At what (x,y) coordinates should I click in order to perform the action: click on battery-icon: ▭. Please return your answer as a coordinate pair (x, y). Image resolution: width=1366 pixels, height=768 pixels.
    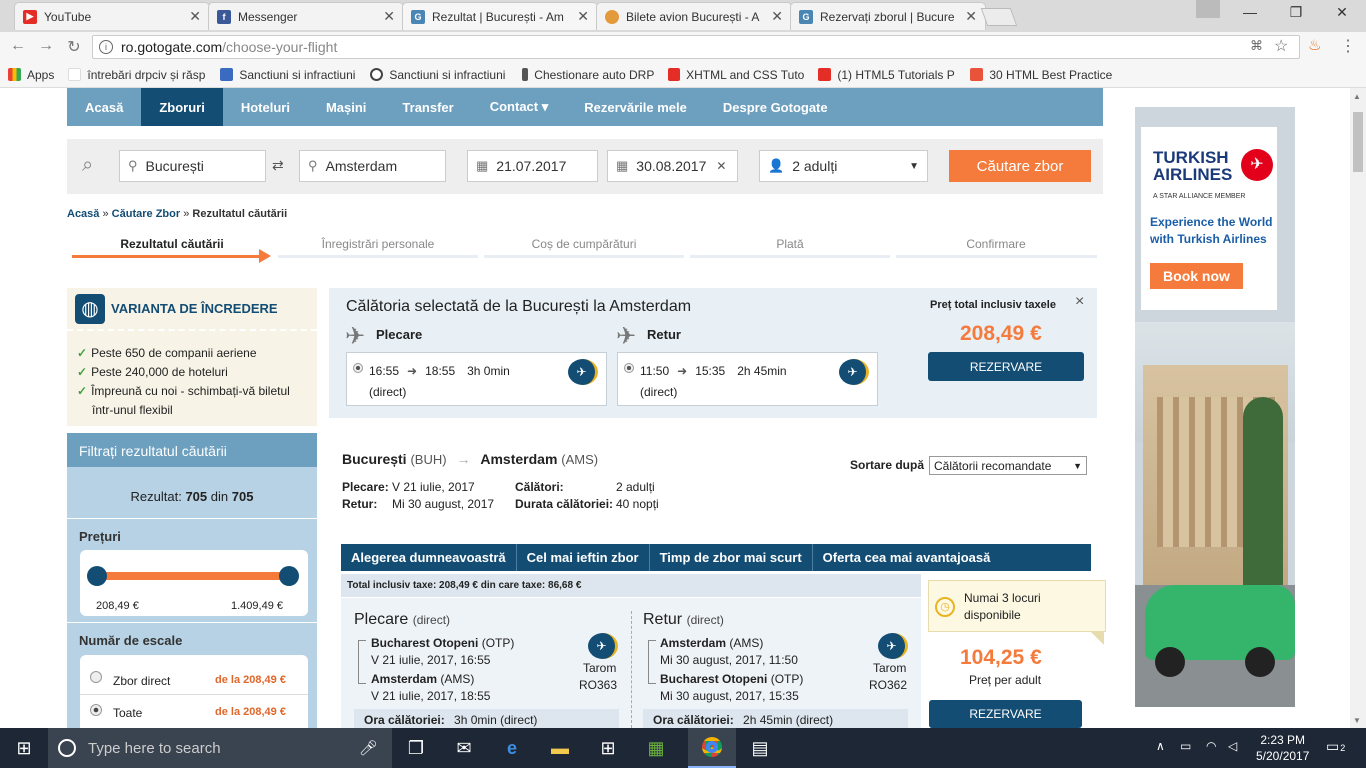
    Looking at the image, I should click on (1185, 746).